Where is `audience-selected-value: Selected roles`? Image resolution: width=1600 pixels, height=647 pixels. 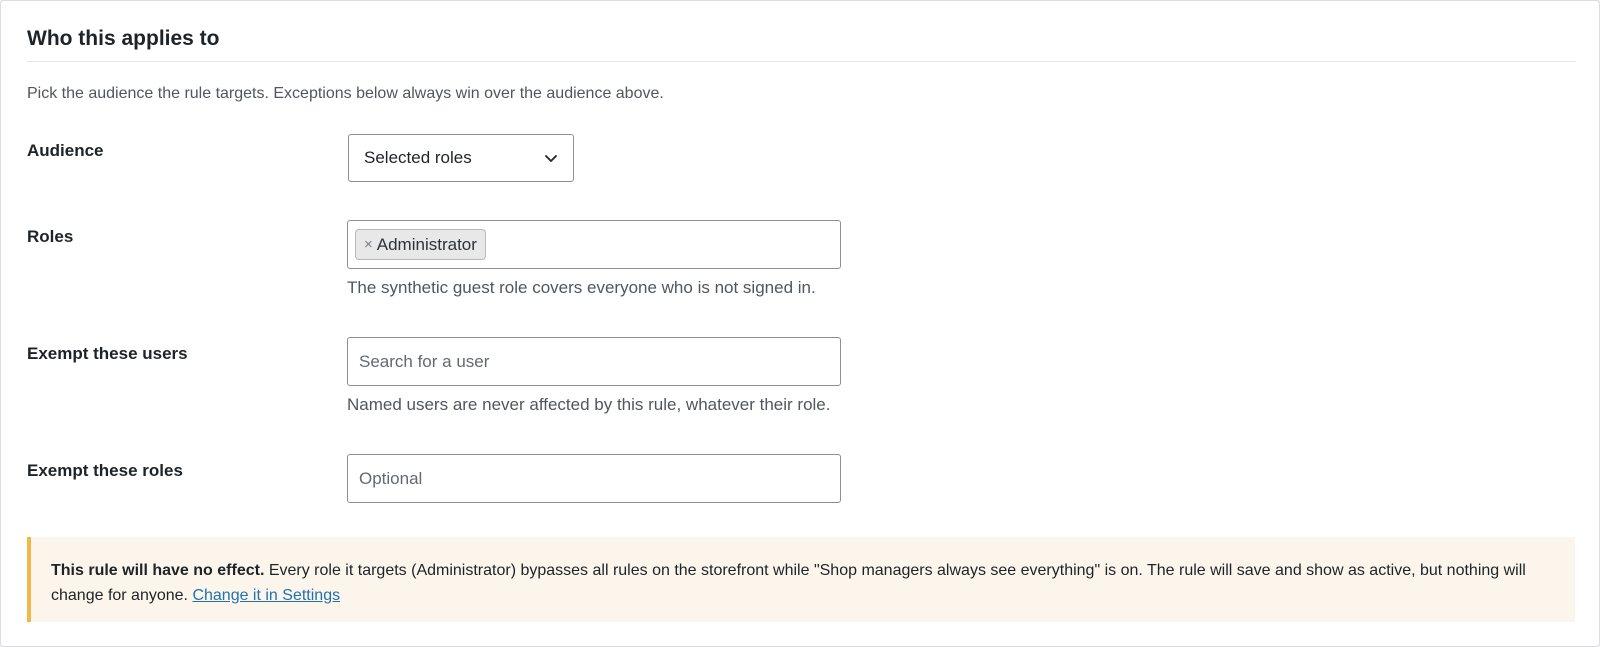
audience-selected-value: Selected roles is located at coordinates (418, 157).